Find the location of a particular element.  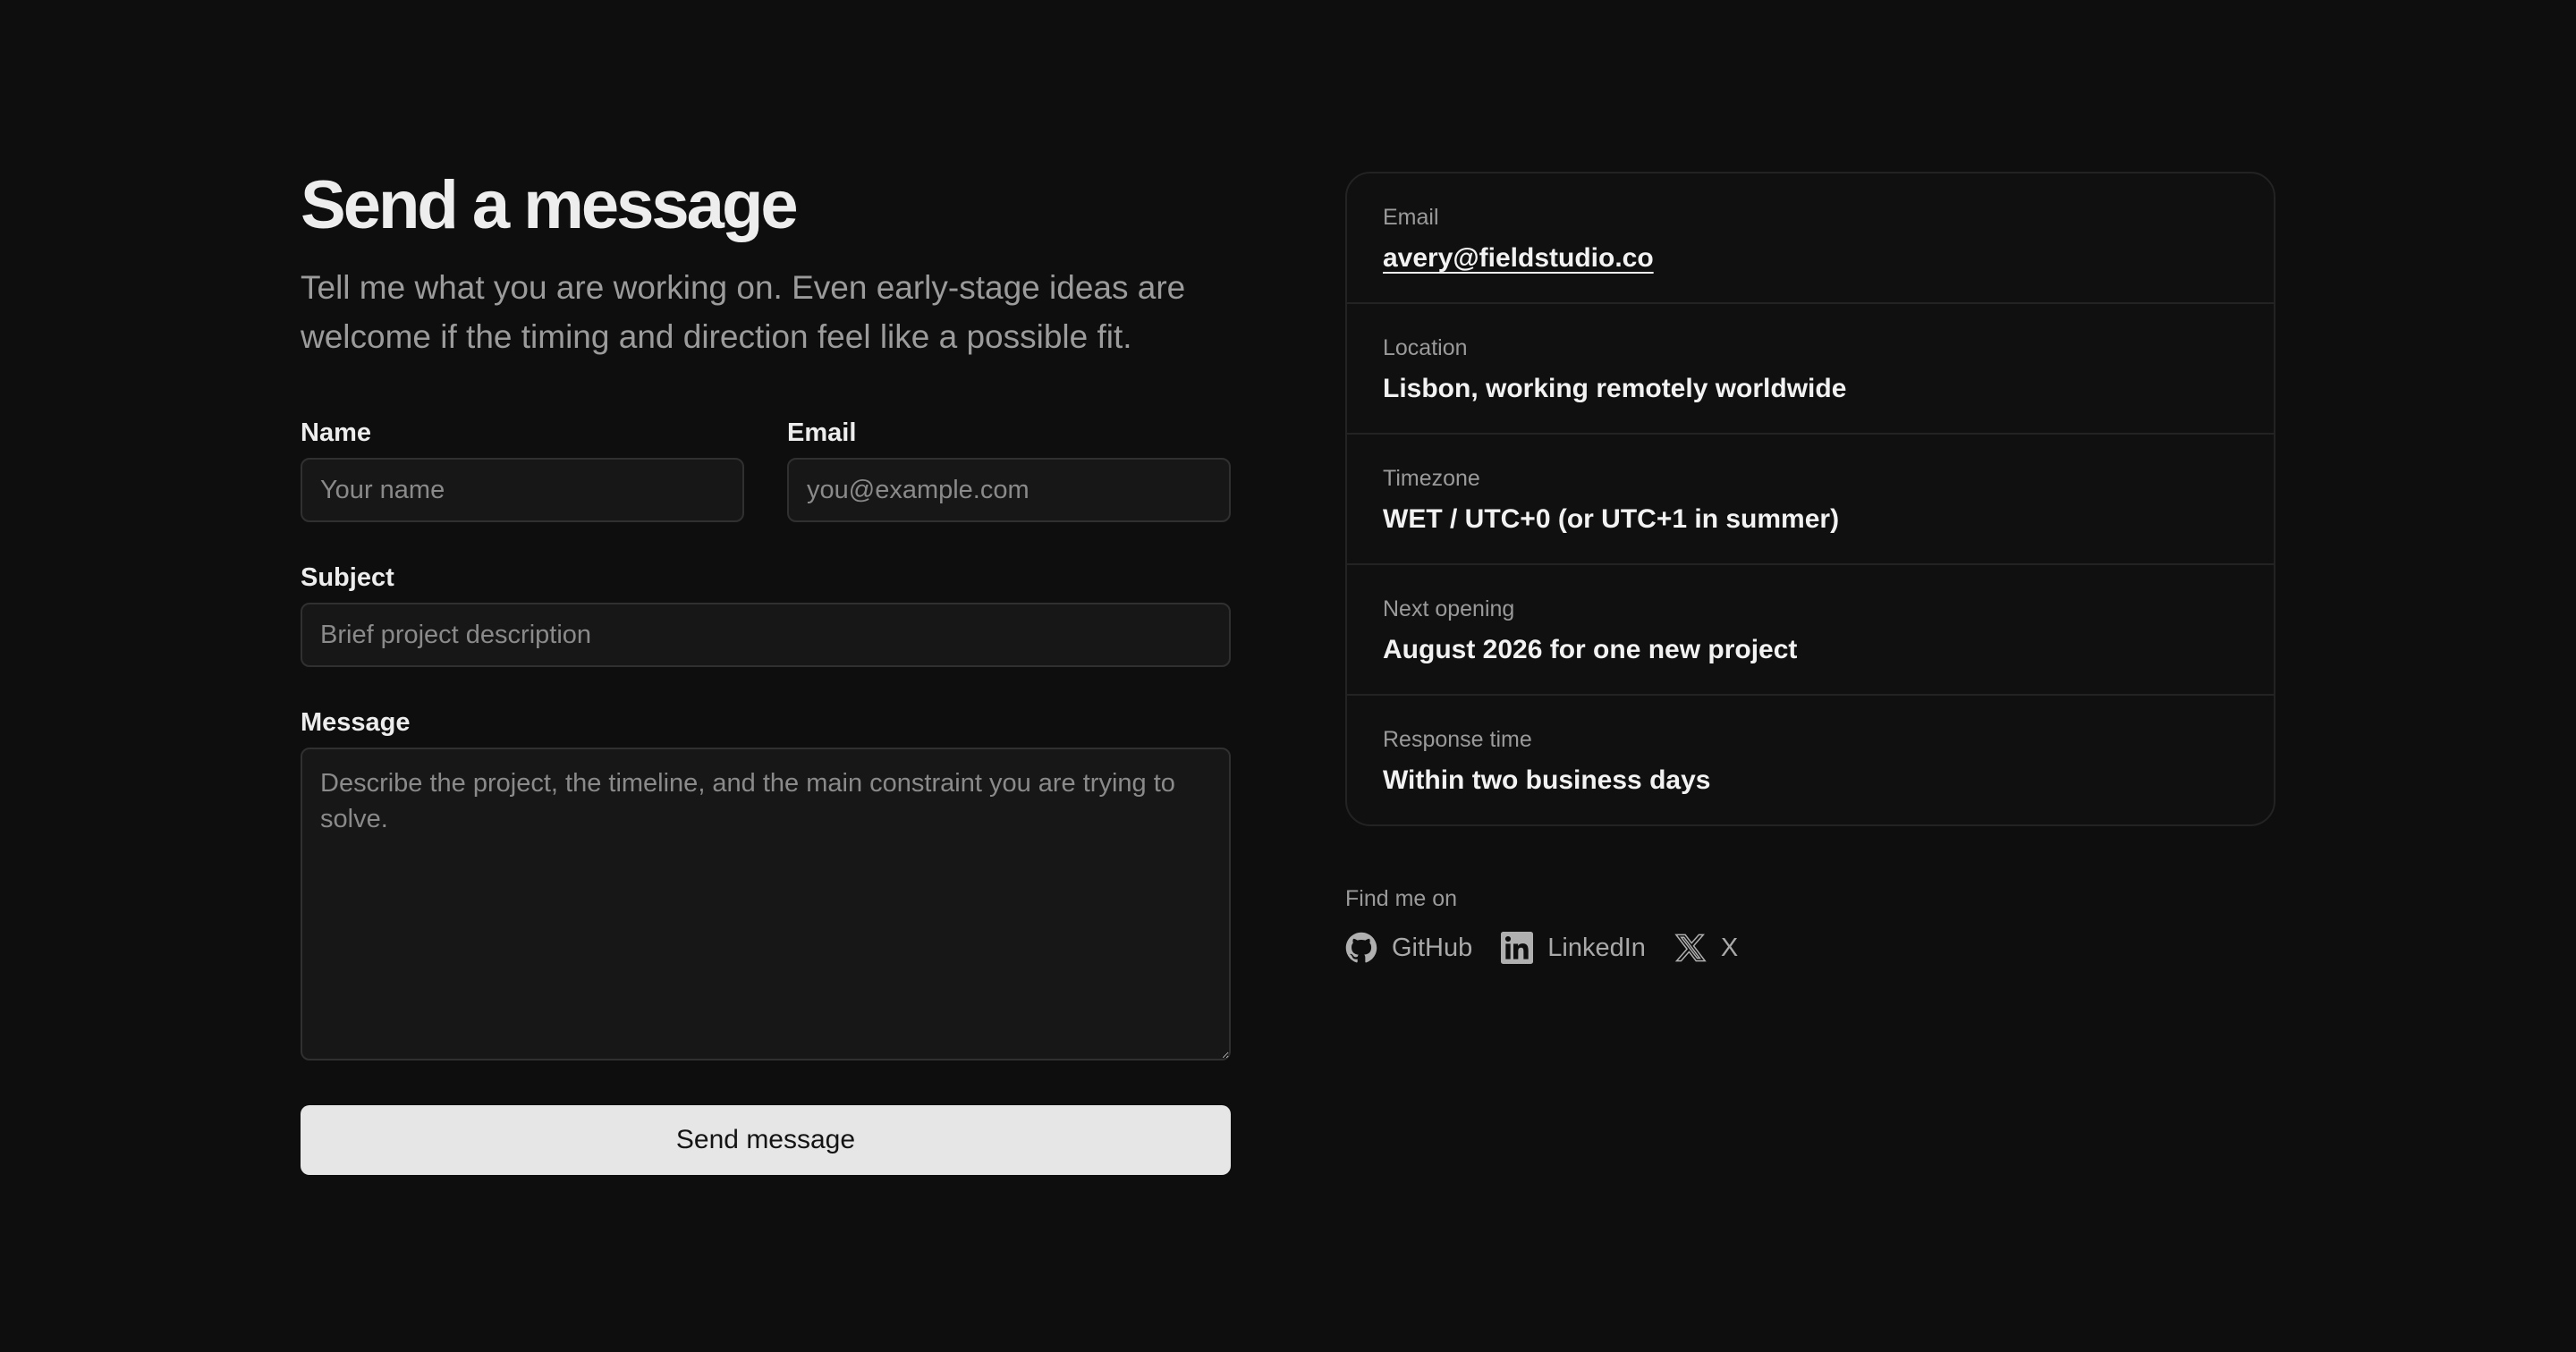

email-field-group: Email is located at coordinates (1009, 468).